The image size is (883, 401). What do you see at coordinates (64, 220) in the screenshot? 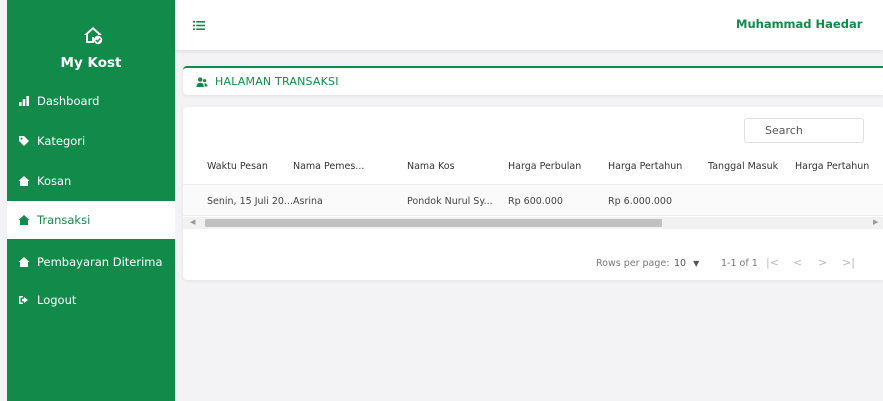
I see `sidebar-item-label: Transaksi` at bounding box center [64, 220].